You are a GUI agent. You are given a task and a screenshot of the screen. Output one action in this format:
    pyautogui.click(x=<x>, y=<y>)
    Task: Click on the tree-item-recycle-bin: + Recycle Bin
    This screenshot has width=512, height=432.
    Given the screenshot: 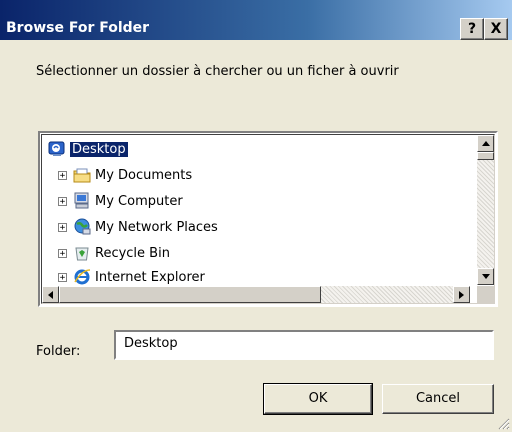 What is the action you would take?
    pyautogui.click(x=114, y=253)
    